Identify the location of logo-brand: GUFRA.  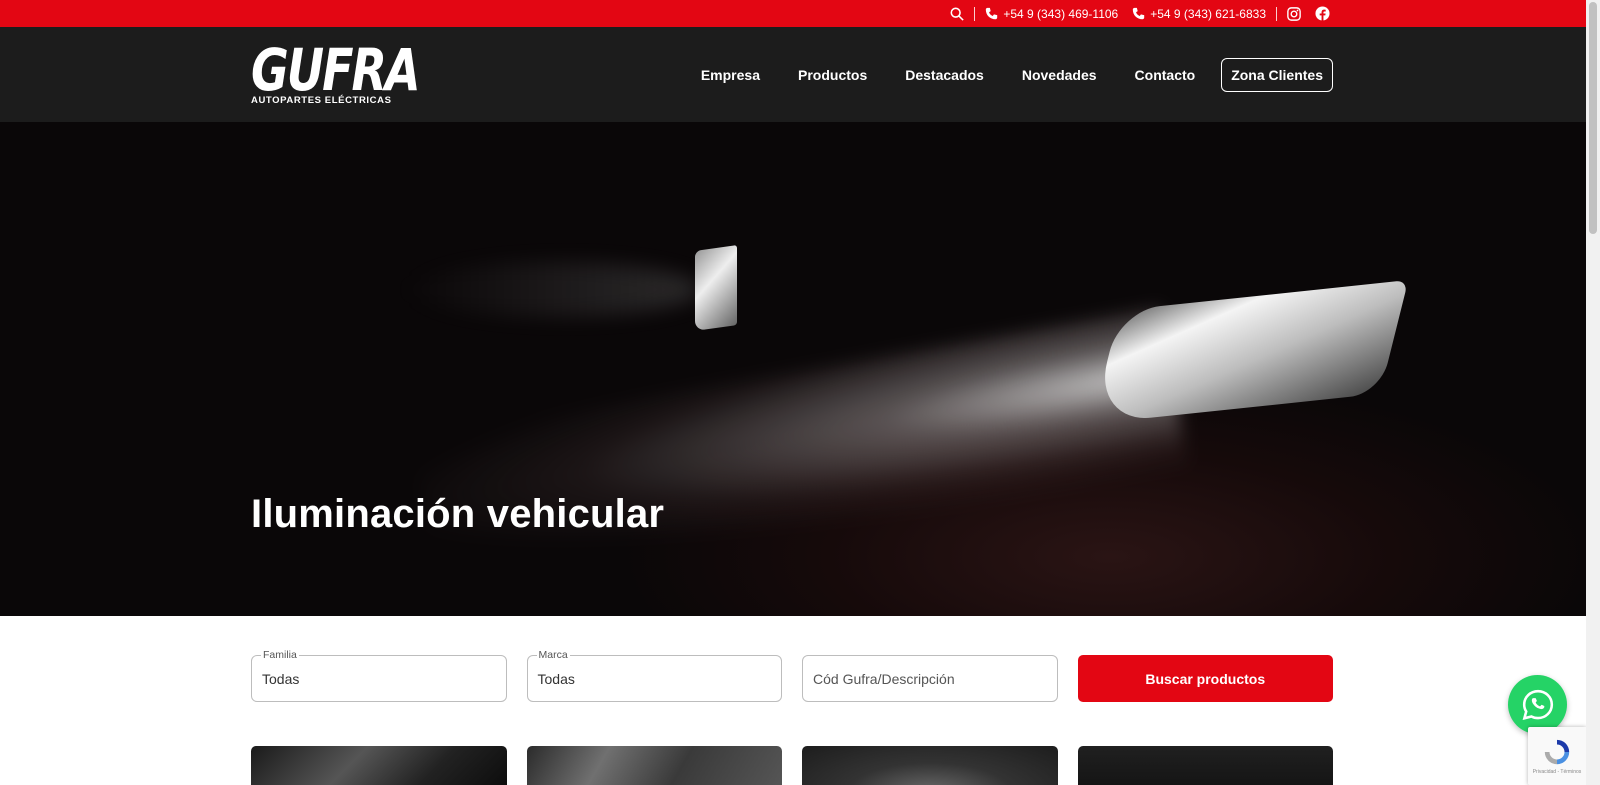
(336, 70).